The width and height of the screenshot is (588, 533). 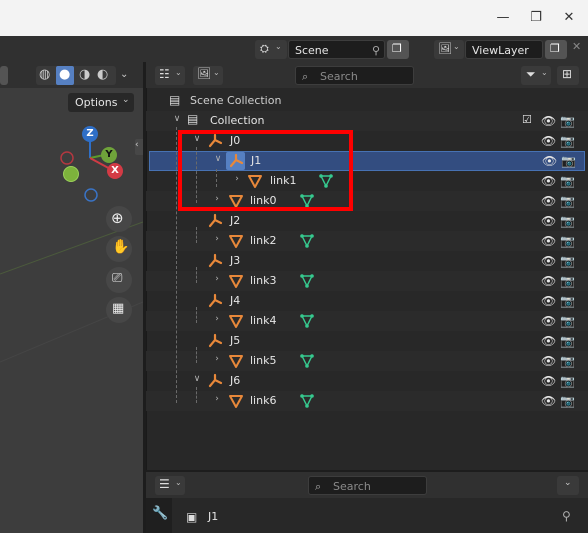 What do you see at coordinates (44, 74) in the screenshot?
I see `wireframe-shading-icon: ◍` at bounding box center [44, 74].